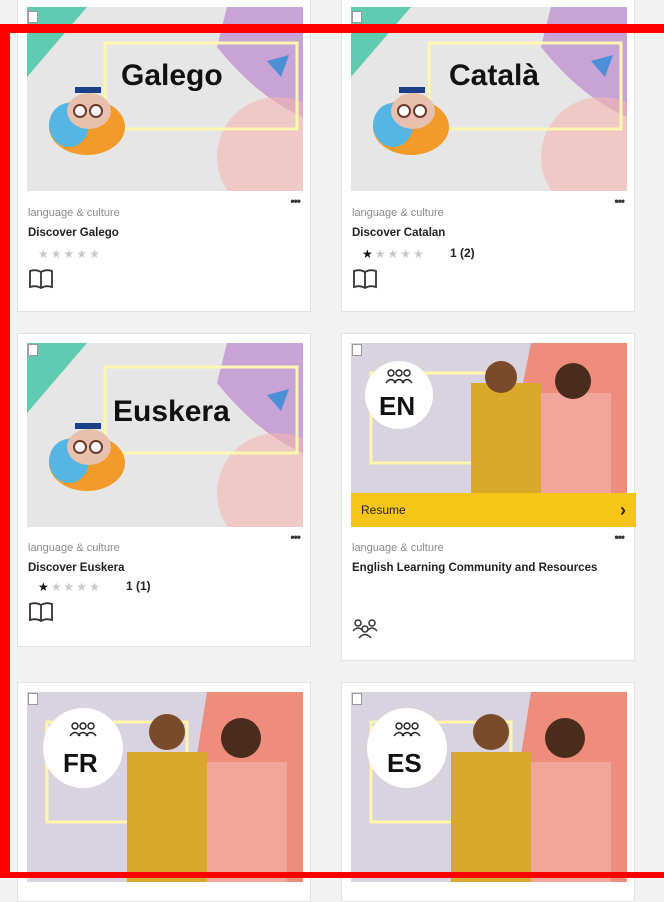 The width and height of the screenshot is (664, 902). I want to click on community-badge-text: ES, so click(404, 763).